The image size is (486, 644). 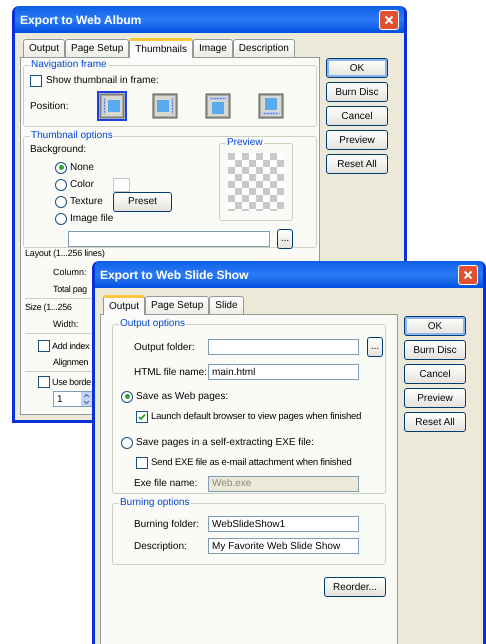 What do you see at coordinates (72, 136) in the screenshot?
I see `group-legend: Thumbnail options` at bounding box center [72, 136].